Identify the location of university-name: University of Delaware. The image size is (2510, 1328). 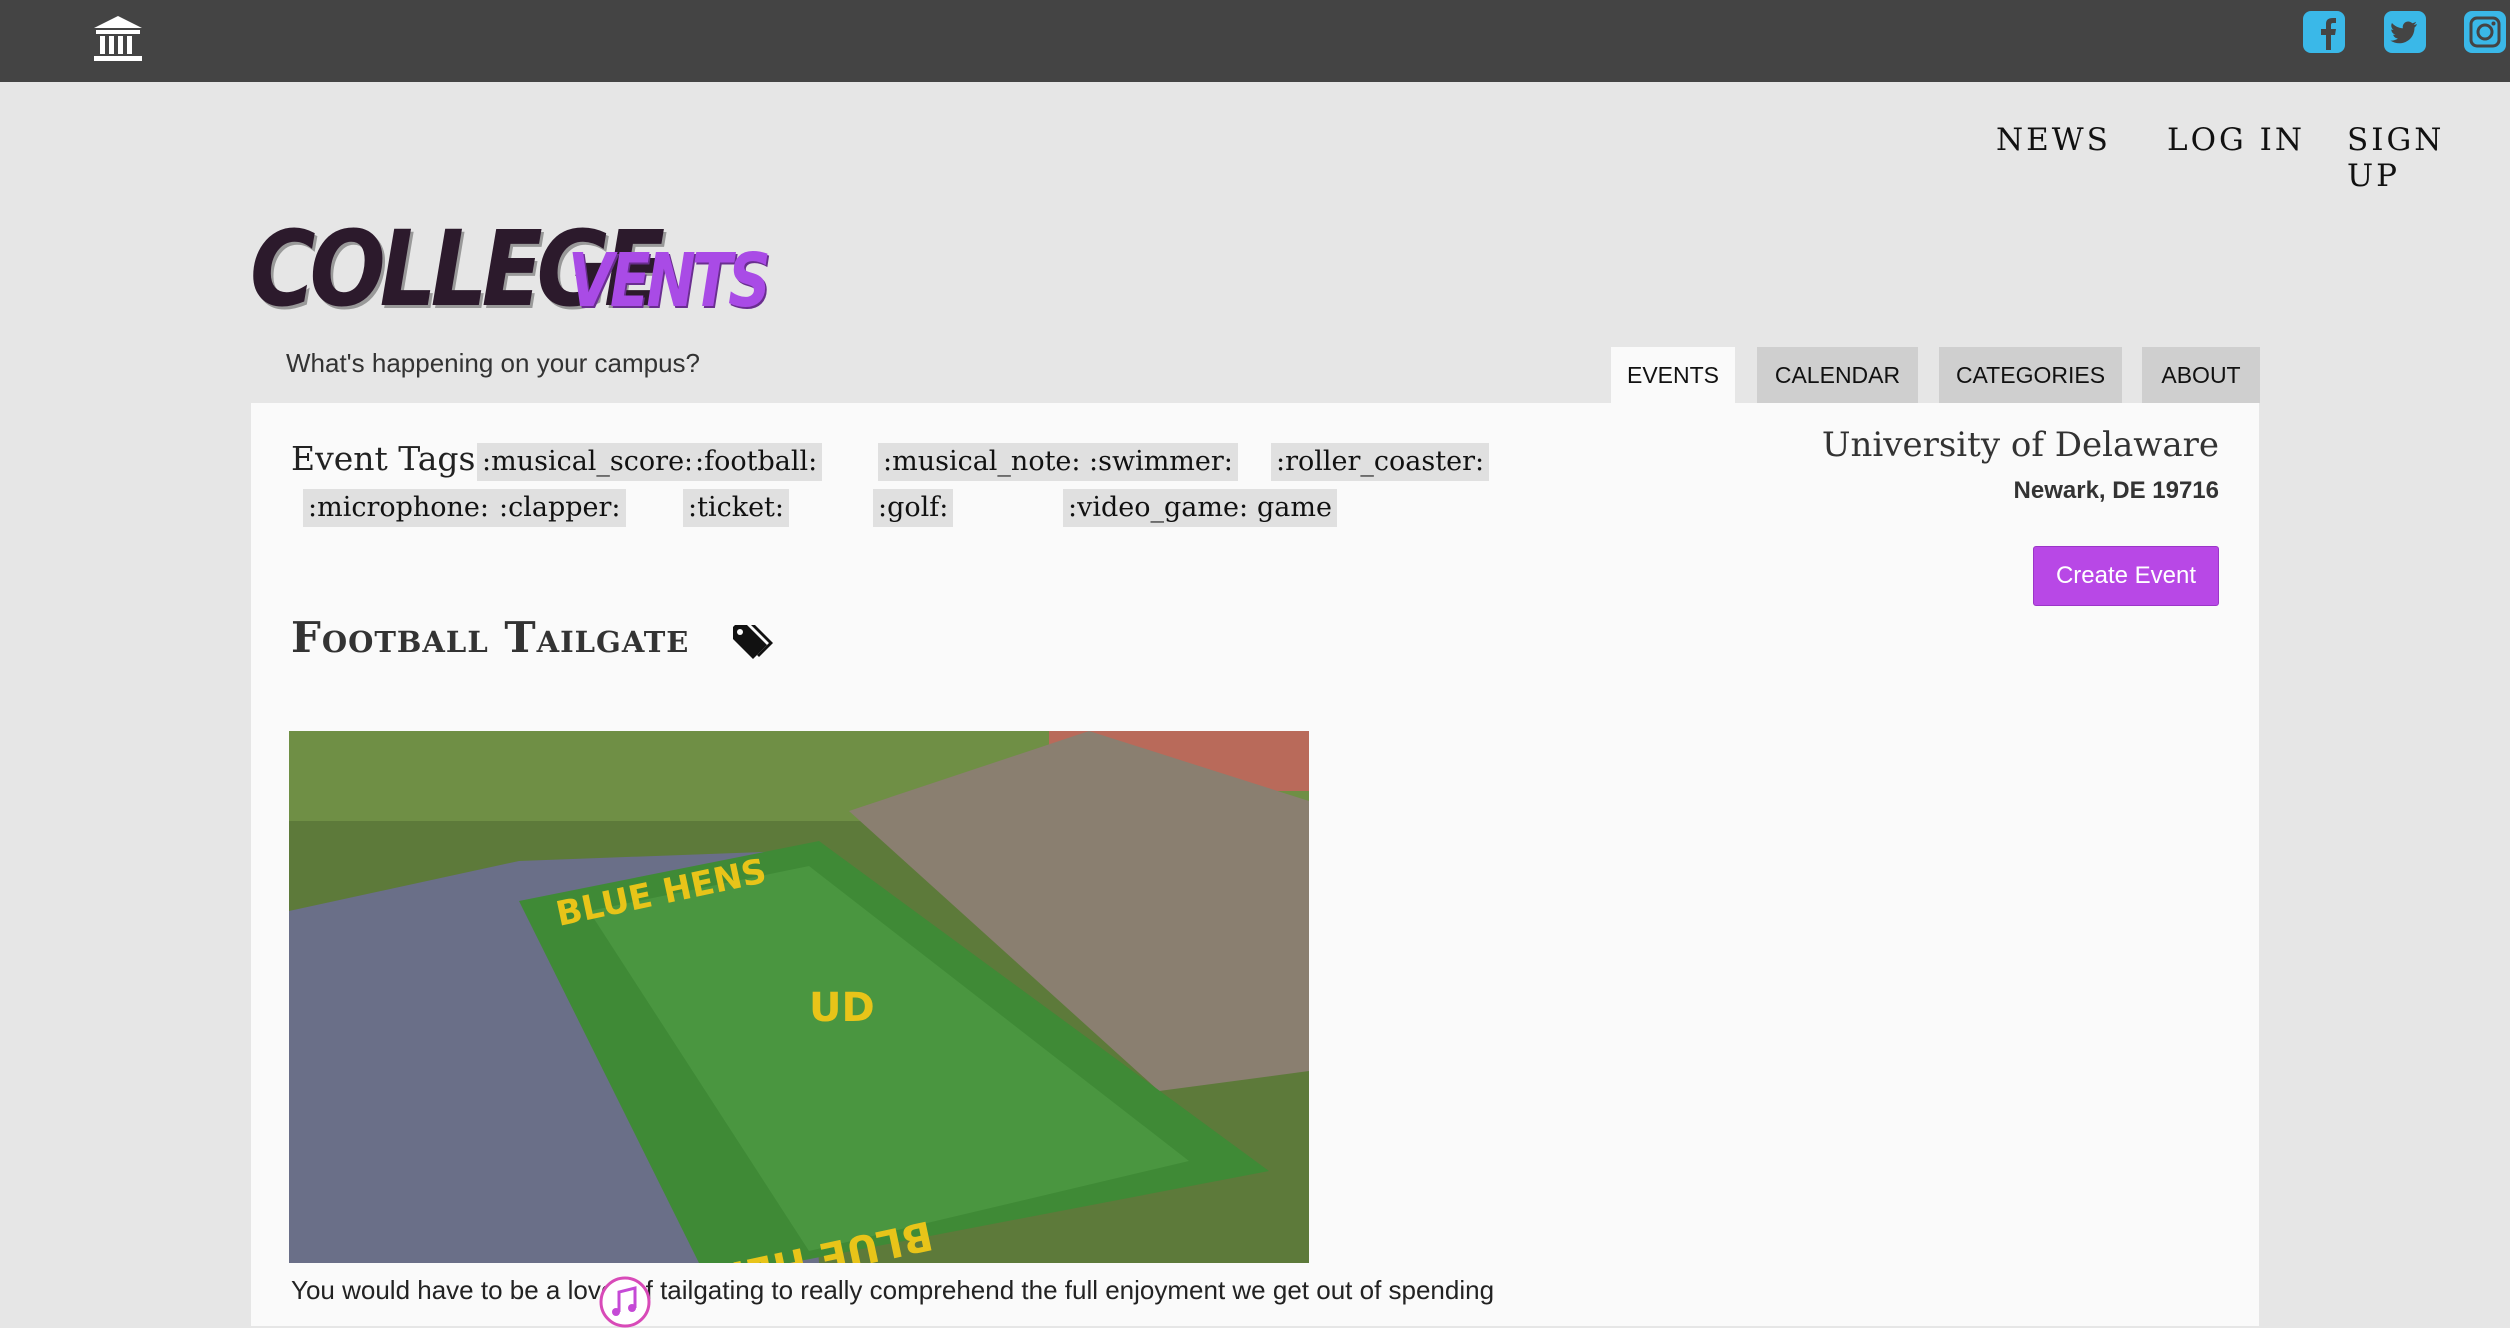
(2020, 445).